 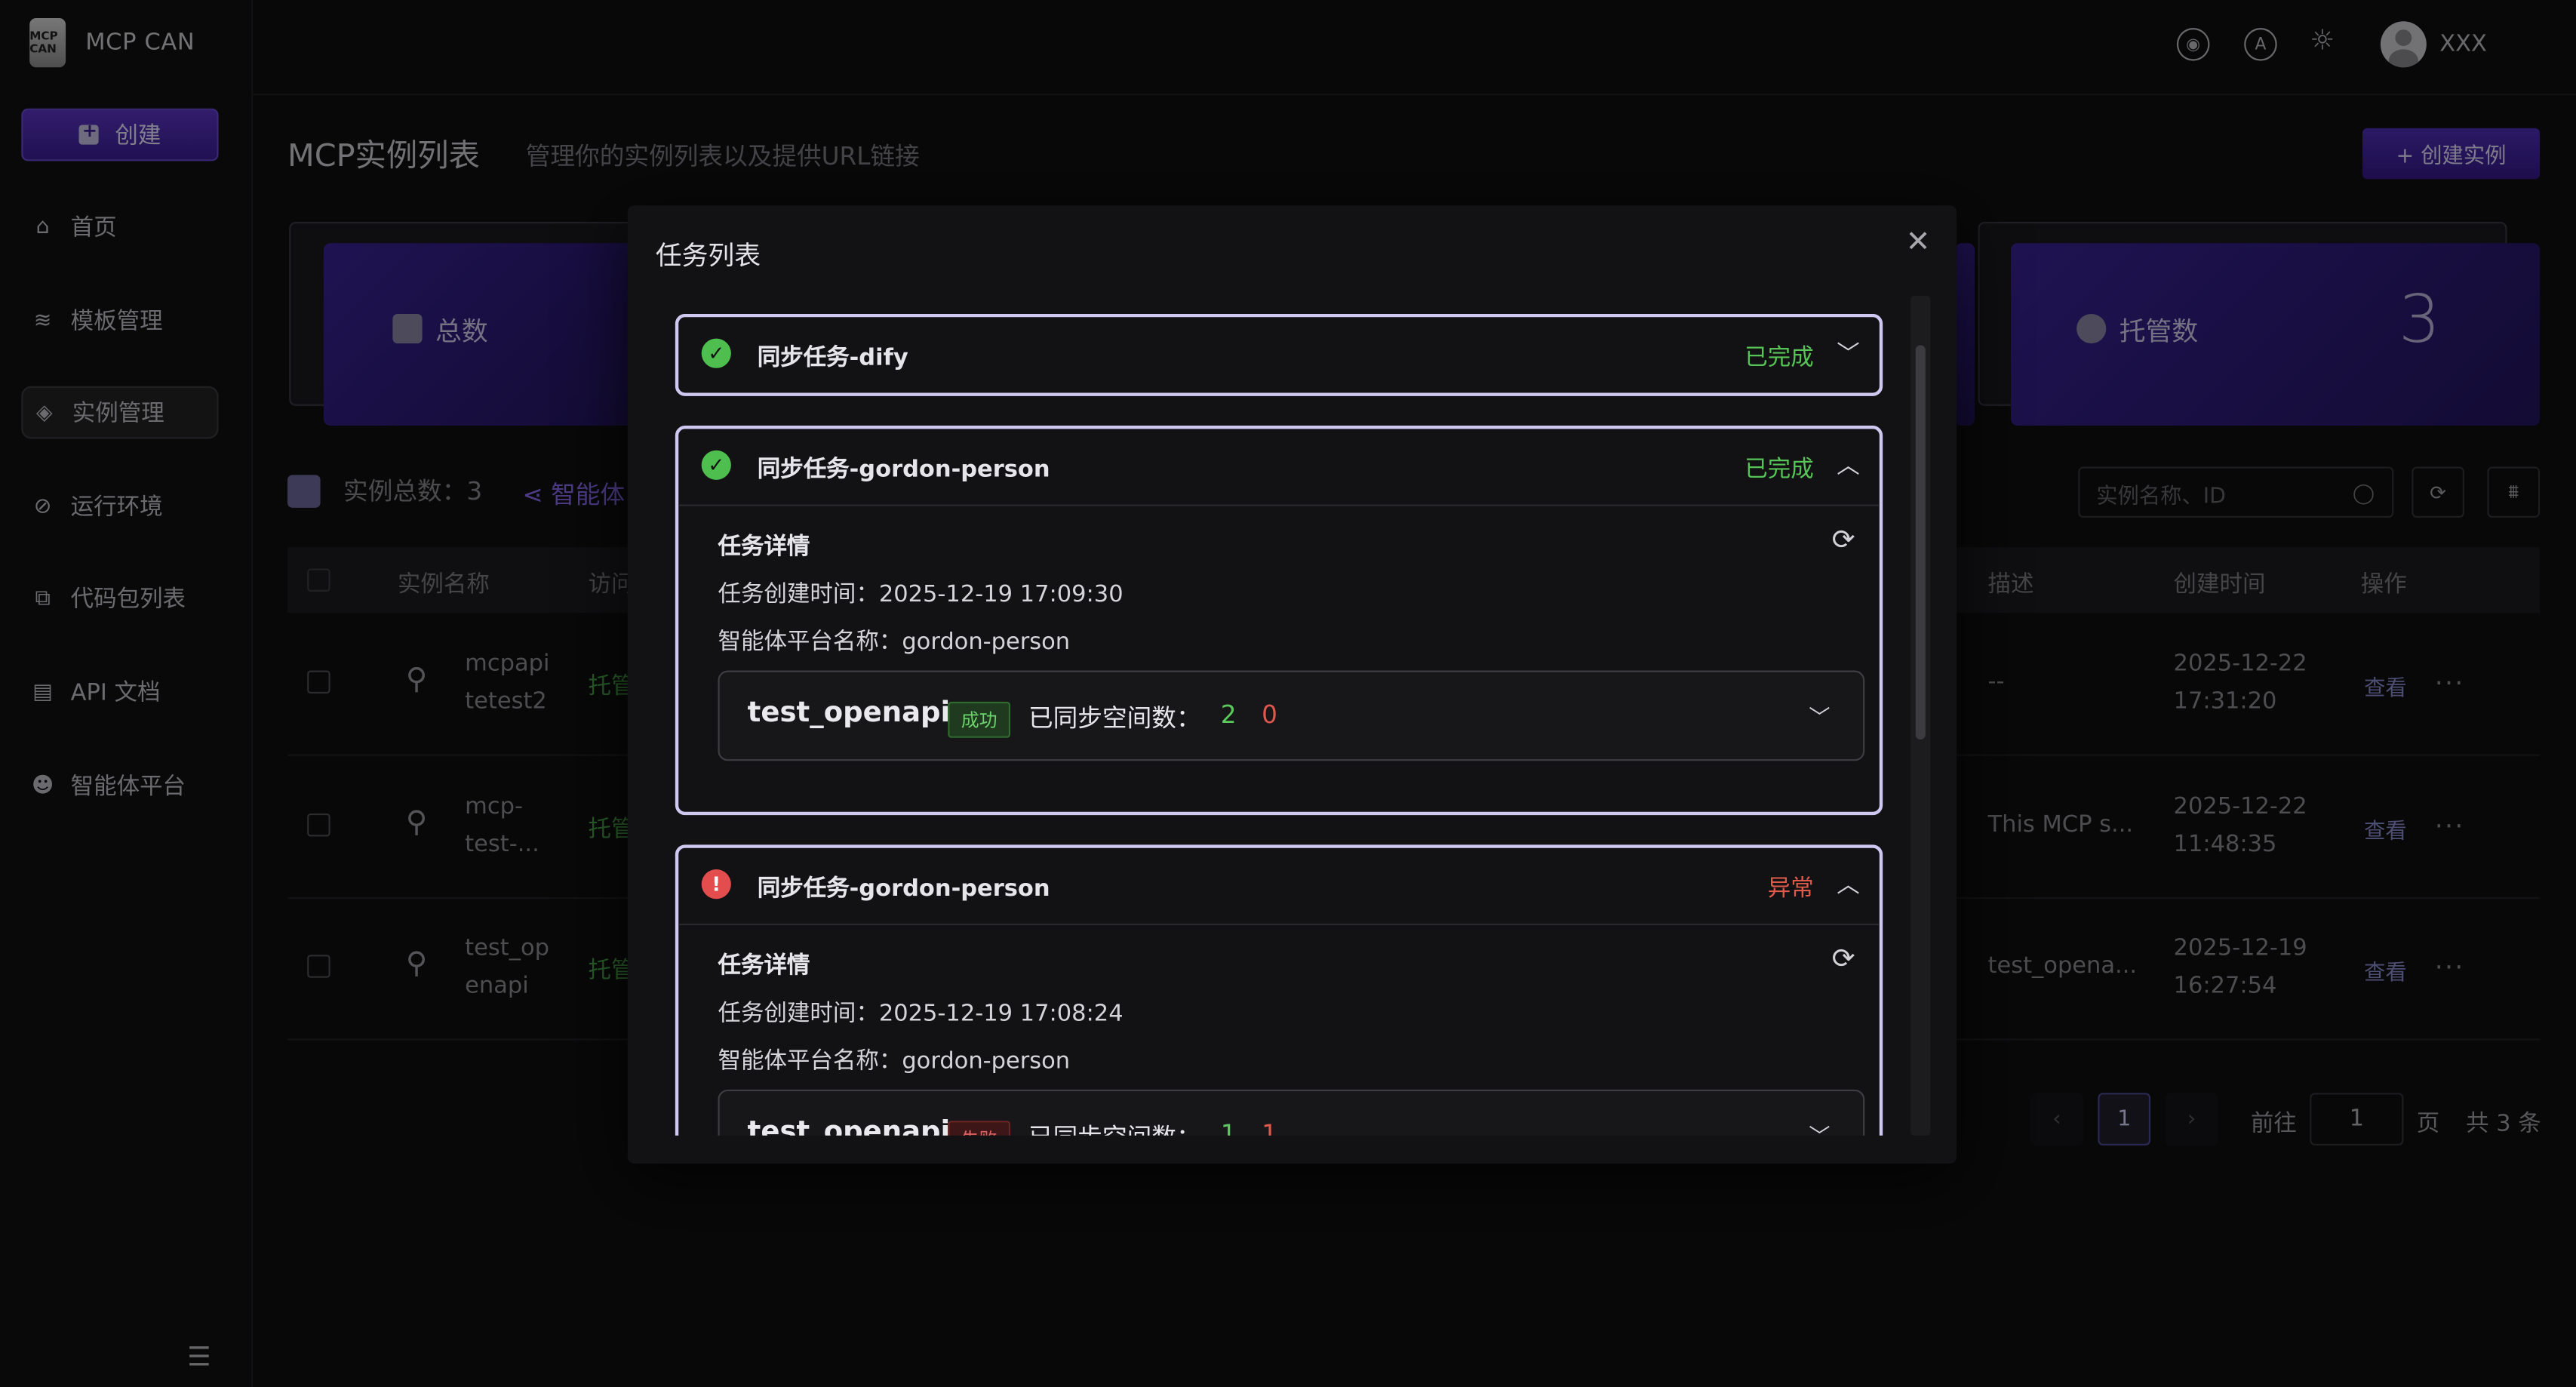 I want to click on task-name: 同步任务-dify, so click(x=832, y=358).